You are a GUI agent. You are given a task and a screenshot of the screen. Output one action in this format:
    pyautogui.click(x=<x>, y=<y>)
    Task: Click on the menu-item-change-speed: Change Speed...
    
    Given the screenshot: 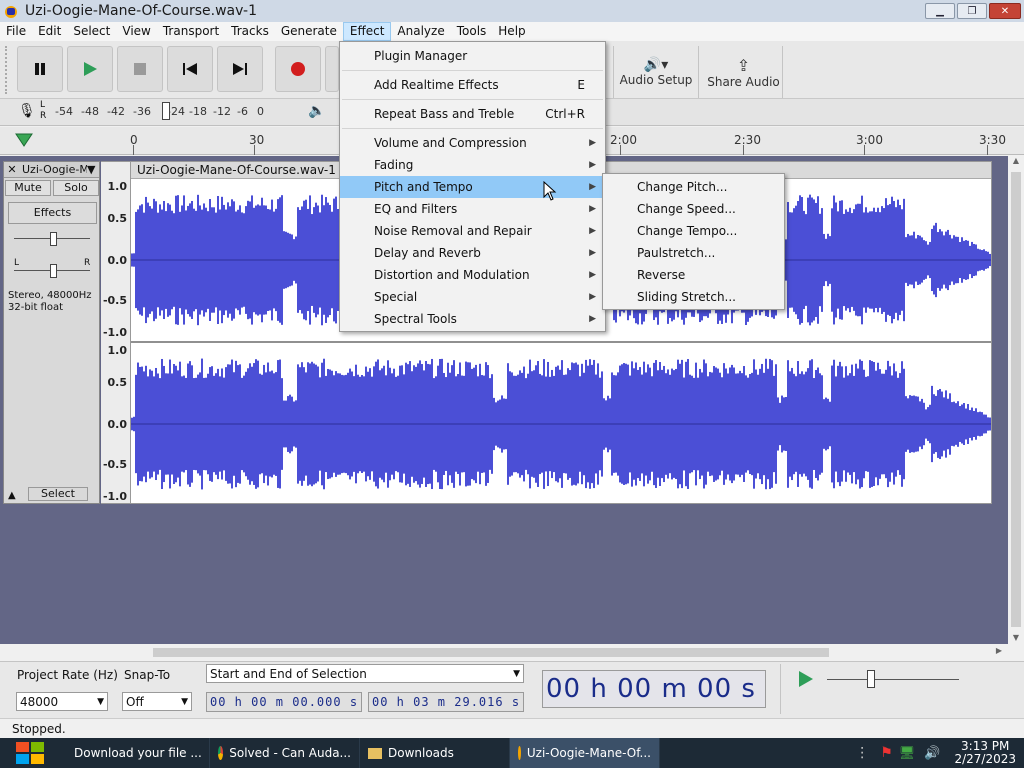 What is the action you would take?
    pyautogui.click(x=693, y=209)
    